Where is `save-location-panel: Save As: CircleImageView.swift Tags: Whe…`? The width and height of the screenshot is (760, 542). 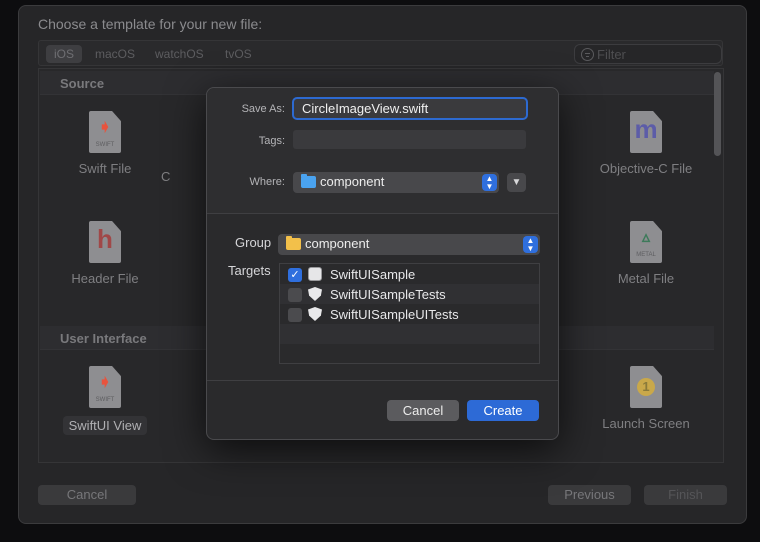
save-location-panel: Save As: CircleImageView.swift Tags: Whe… is located at coordinates (382, 151).